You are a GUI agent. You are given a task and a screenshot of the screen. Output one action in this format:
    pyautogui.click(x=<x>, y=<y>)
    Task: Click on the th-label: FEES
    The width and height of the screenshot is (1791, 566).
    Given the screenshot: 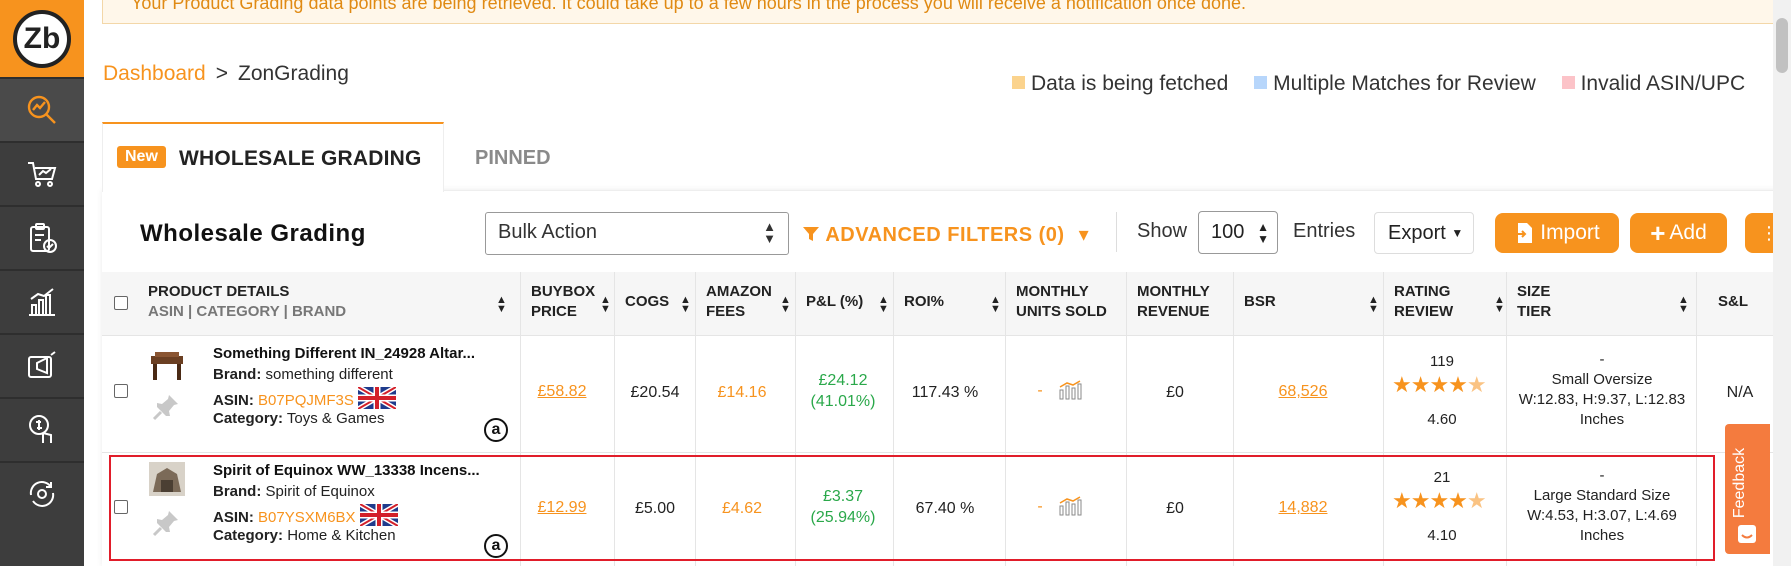 What is the action you would take?
    pyautogui.click(x=726, y=311)
    